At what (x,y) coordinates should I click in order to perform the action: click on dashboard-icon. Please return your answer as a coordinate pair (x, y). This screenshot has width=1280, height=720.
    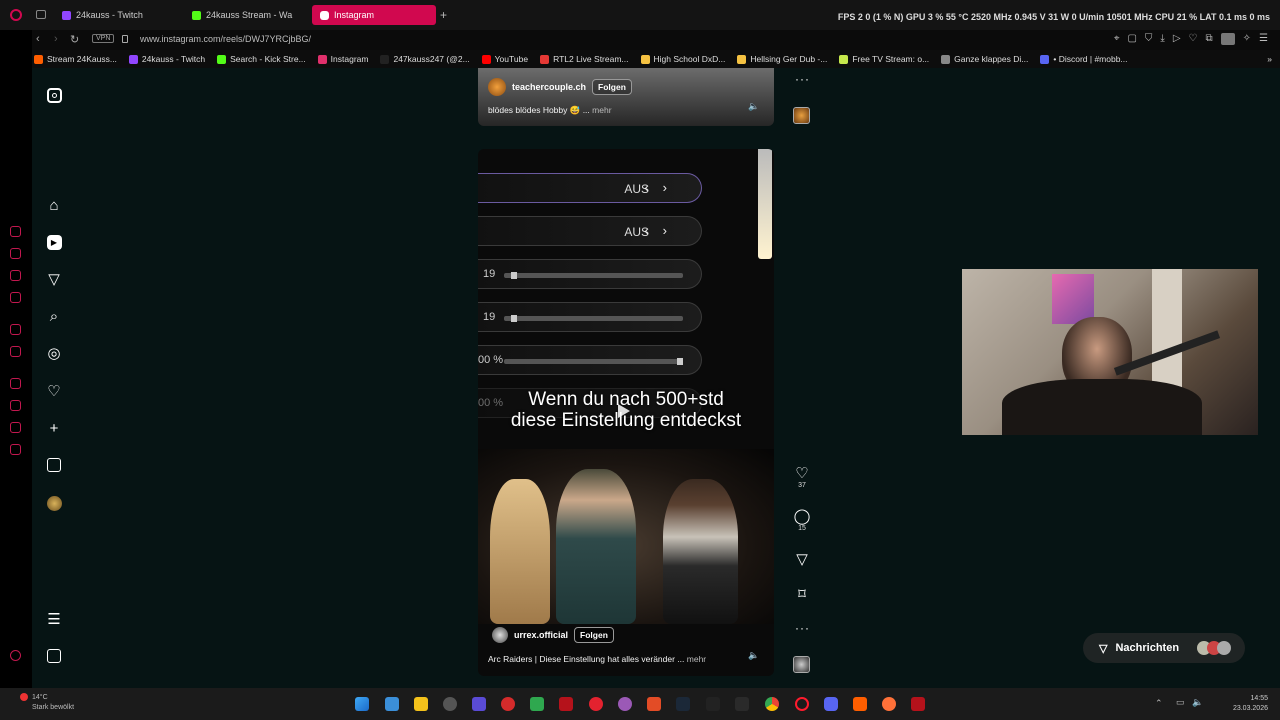
    Looking at the image, I should click on (54, 465).